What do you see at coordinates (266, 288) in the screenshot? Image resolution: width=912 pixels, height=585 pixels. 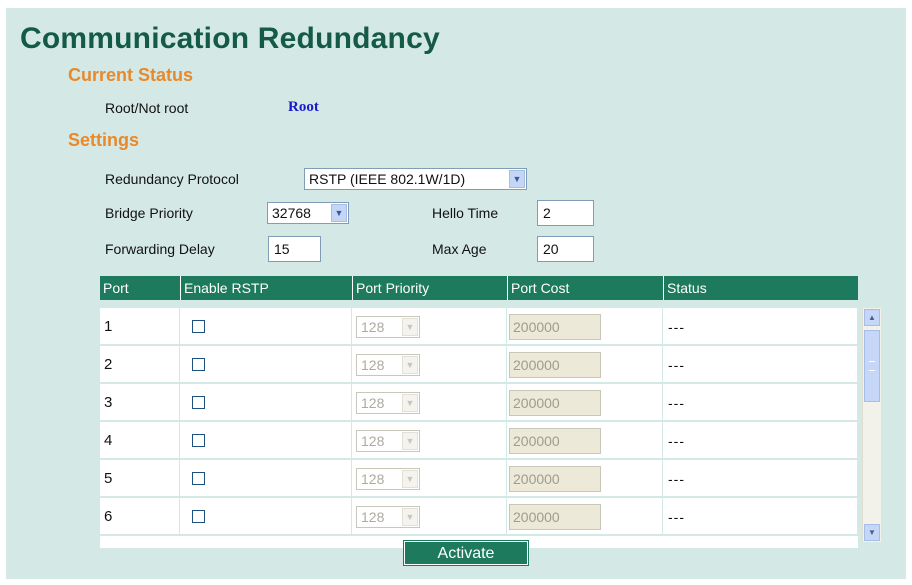 I see `column-header-enable-rstp: Enable RSTP` at bounding box center [266, 288].